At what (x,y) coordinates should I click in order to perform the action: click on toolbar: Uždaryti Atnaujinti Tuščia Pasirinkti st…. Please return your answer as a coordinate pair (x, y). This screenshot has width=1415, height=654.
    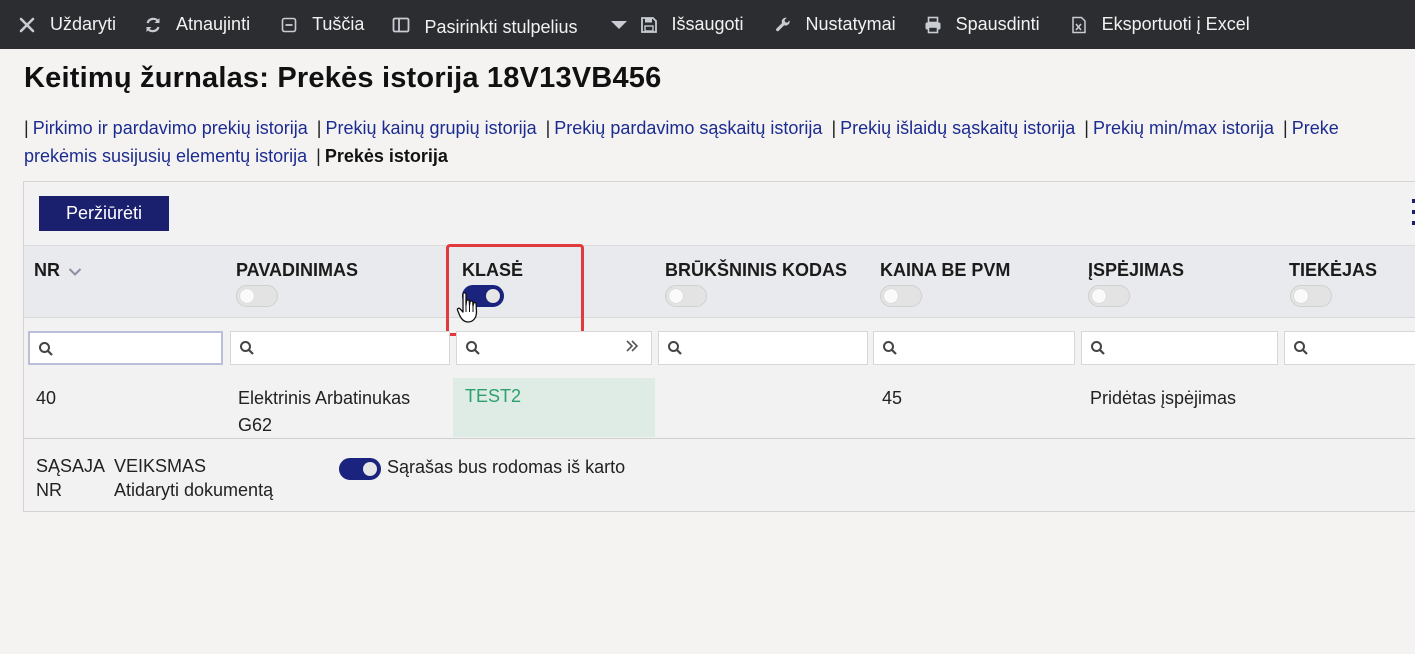
    Looking at the image, I should click on (707, 24).